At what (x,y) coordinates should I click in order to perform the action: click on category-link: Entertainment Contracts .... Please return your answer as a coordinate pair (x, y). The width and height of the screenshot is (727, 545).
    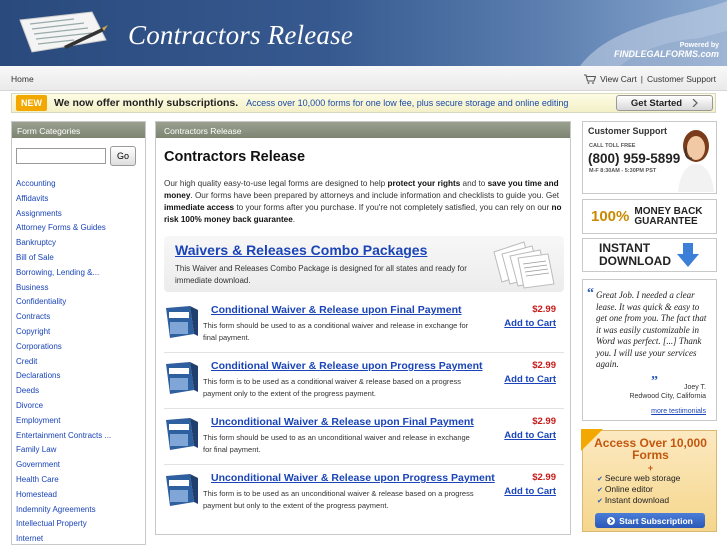
    Looking at the image, I should click on (63, 438).